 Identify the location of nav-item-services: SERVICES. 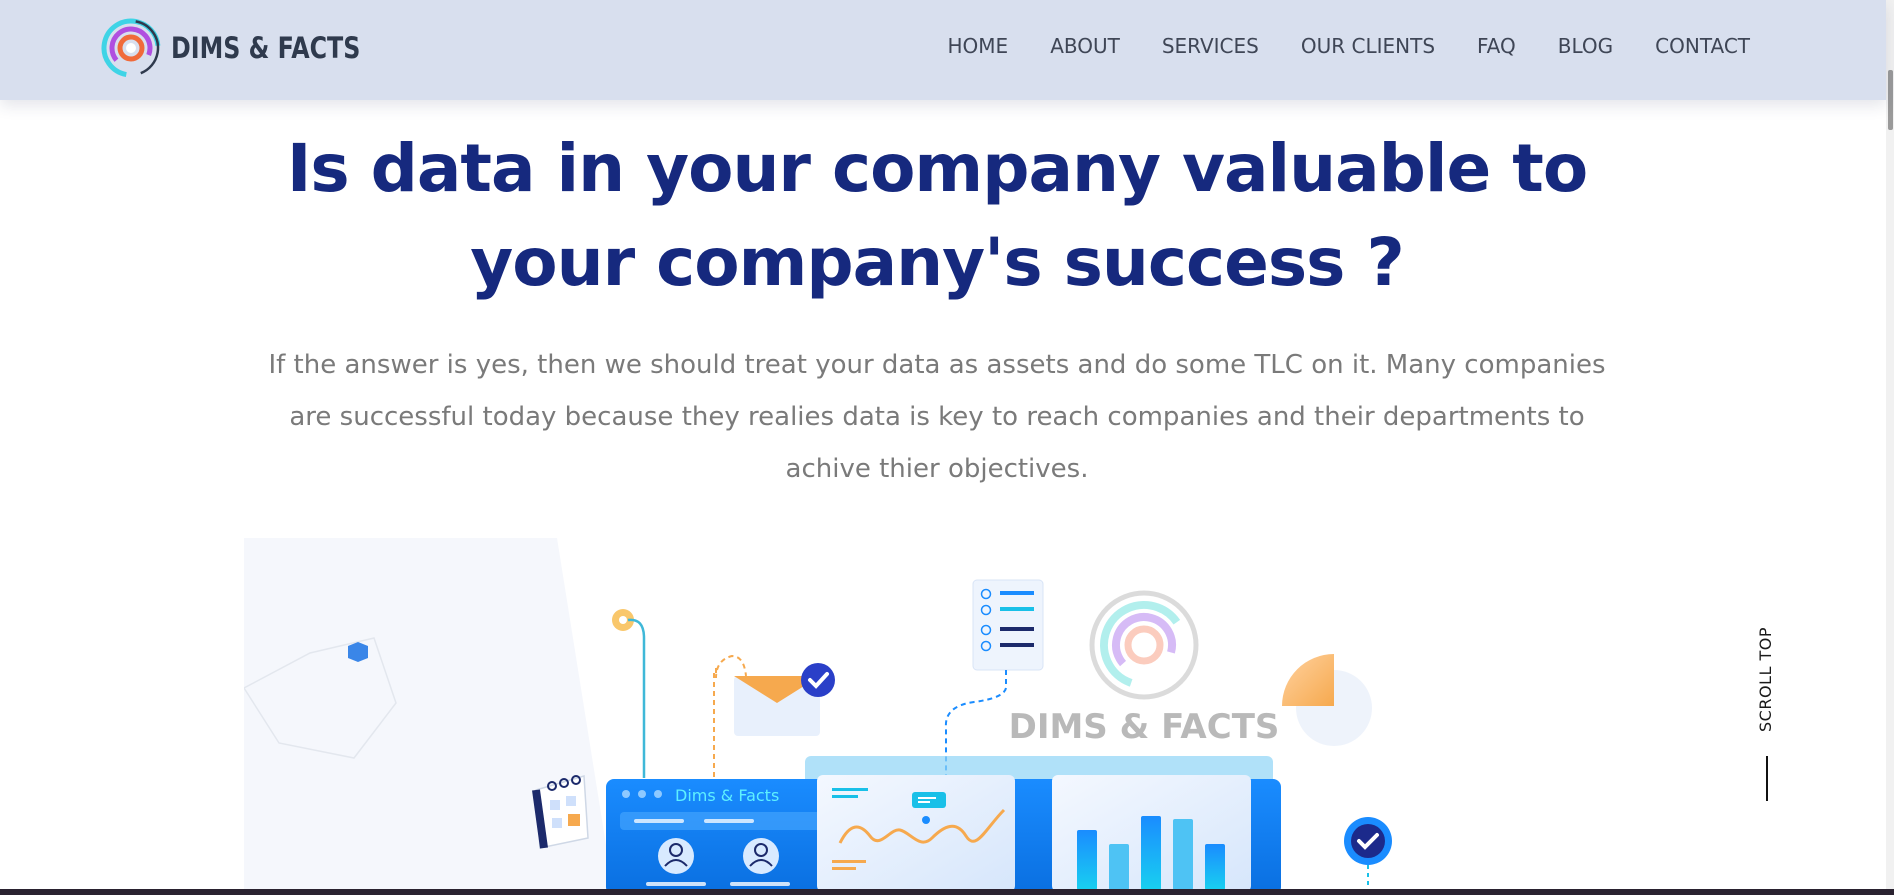
(1210, 46).